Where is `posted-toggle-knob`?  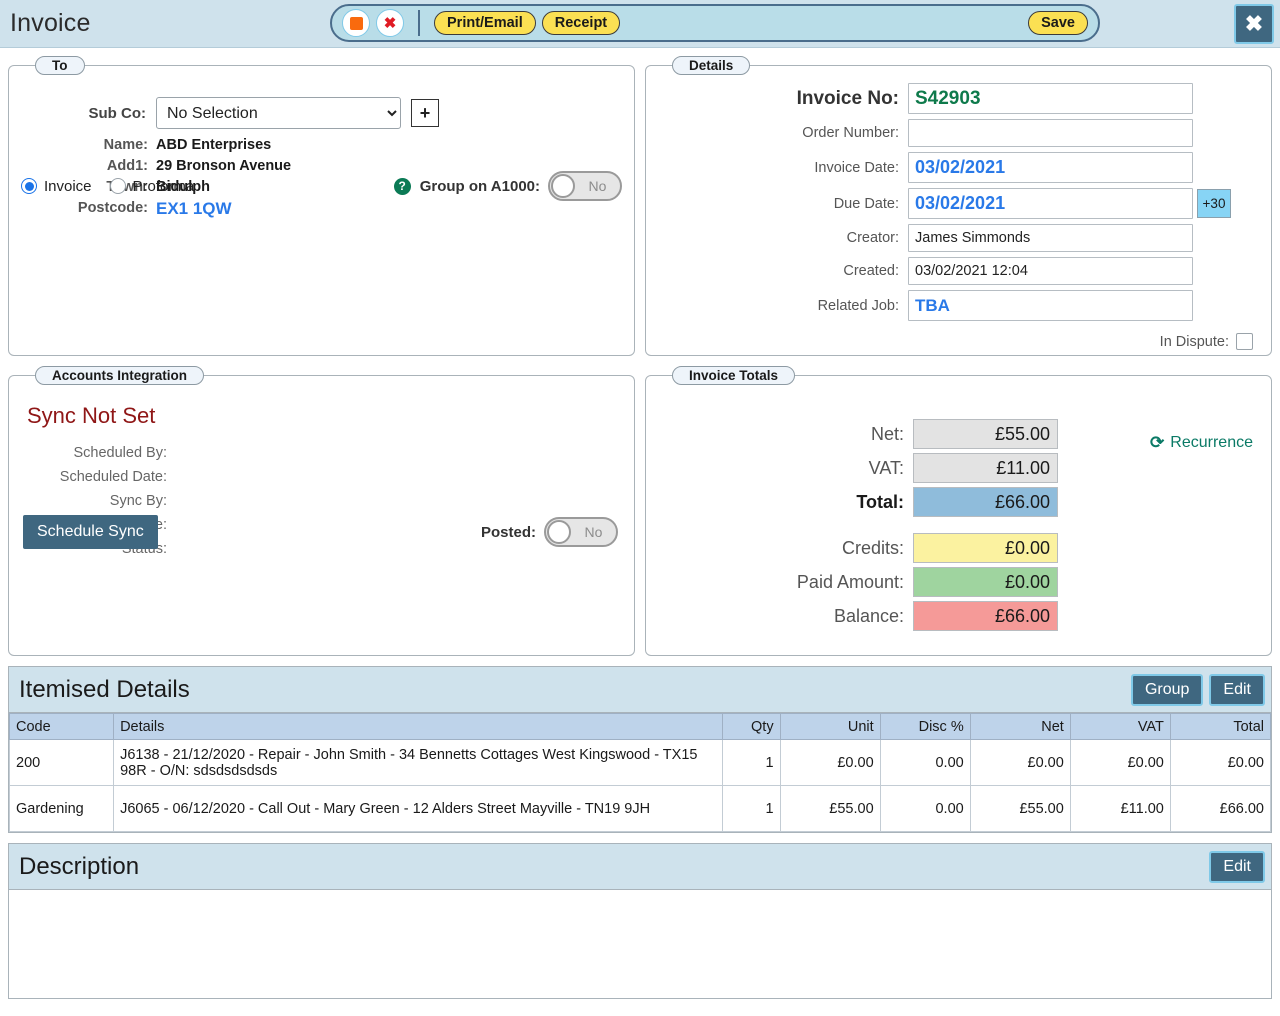 posted-toggle-knob is located at coordinates (559, 532).